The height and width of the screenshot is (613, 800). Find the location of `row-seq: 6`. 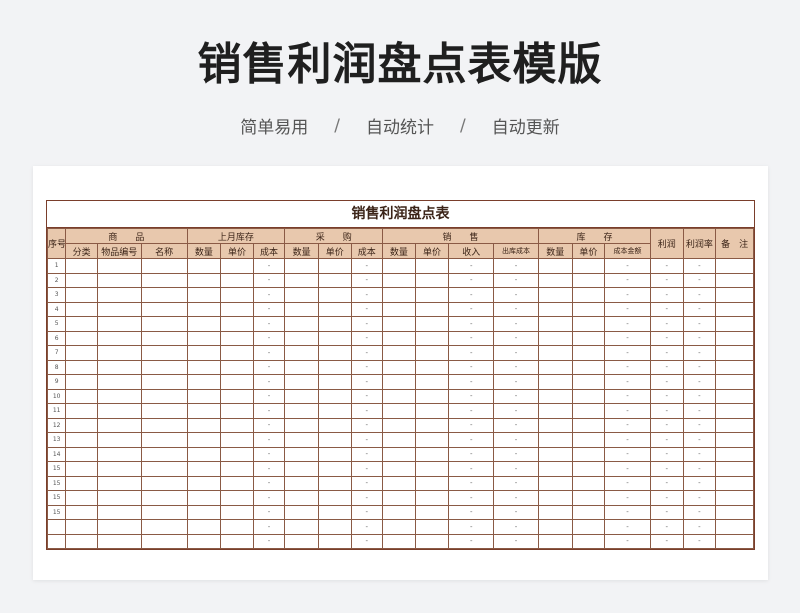

row-seq: 6 is located at coordinates (56, 338).